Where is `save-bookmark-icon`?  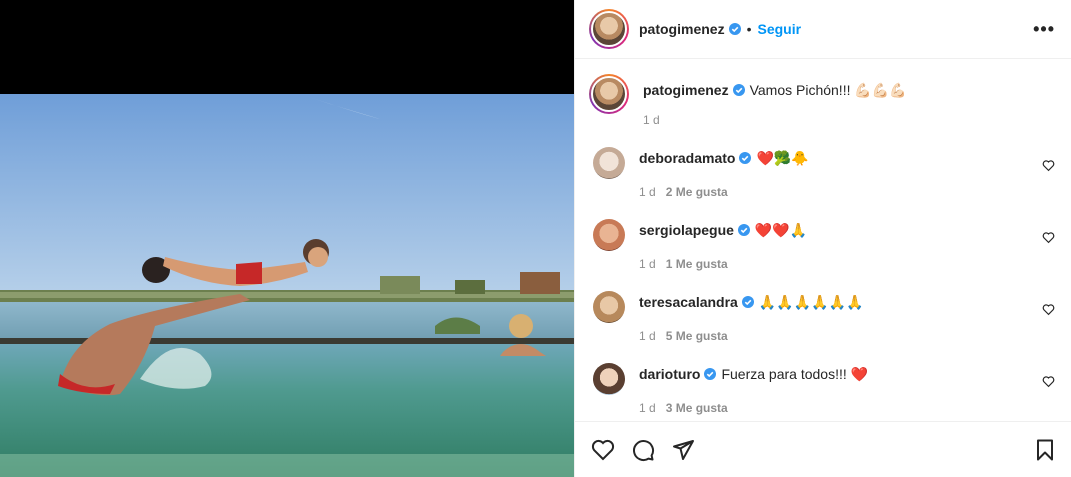 save-bookmark-icon is located at coordinates (1045, 450).